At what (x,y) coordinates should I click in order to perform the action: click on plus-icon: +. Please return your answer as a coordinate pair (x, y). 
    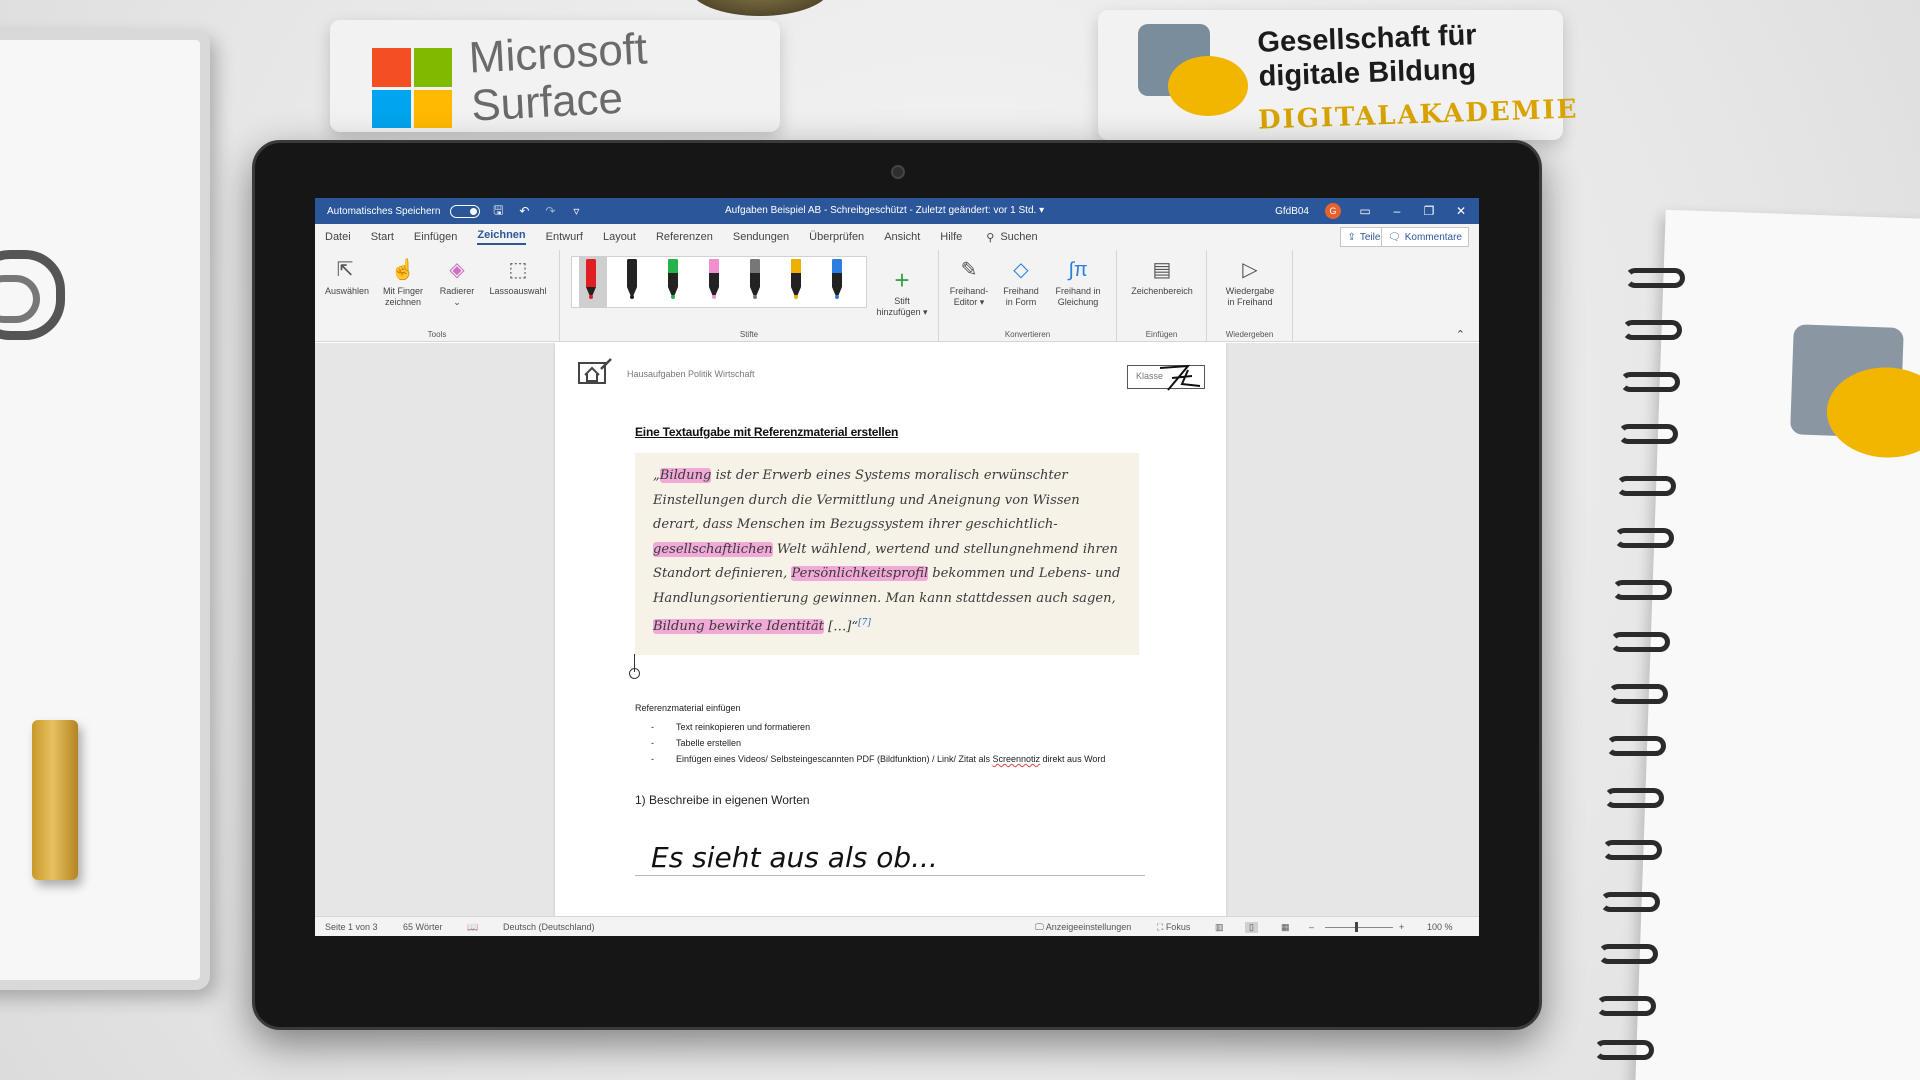
    Looking at the image, I should click on (902, 280).